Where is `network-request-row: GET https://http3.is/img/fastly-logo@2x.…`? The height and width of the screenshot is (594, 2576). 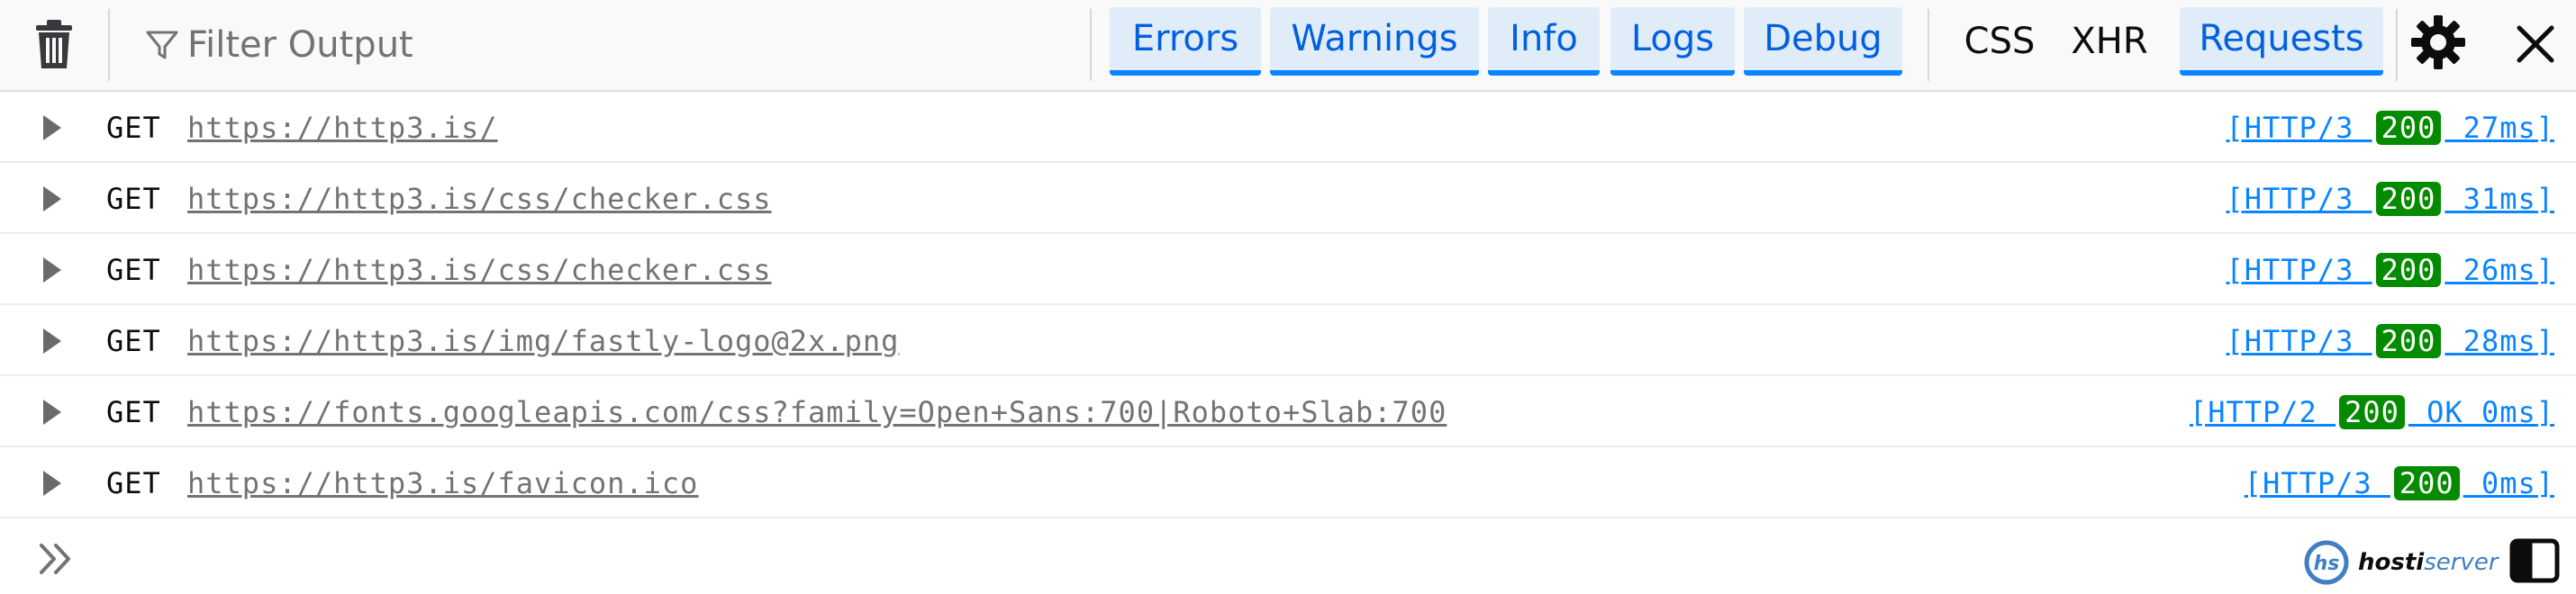
network-request-row: GET https://http3.is/img/fastly-logo@2x.… is located at coordinates (1288, 341).